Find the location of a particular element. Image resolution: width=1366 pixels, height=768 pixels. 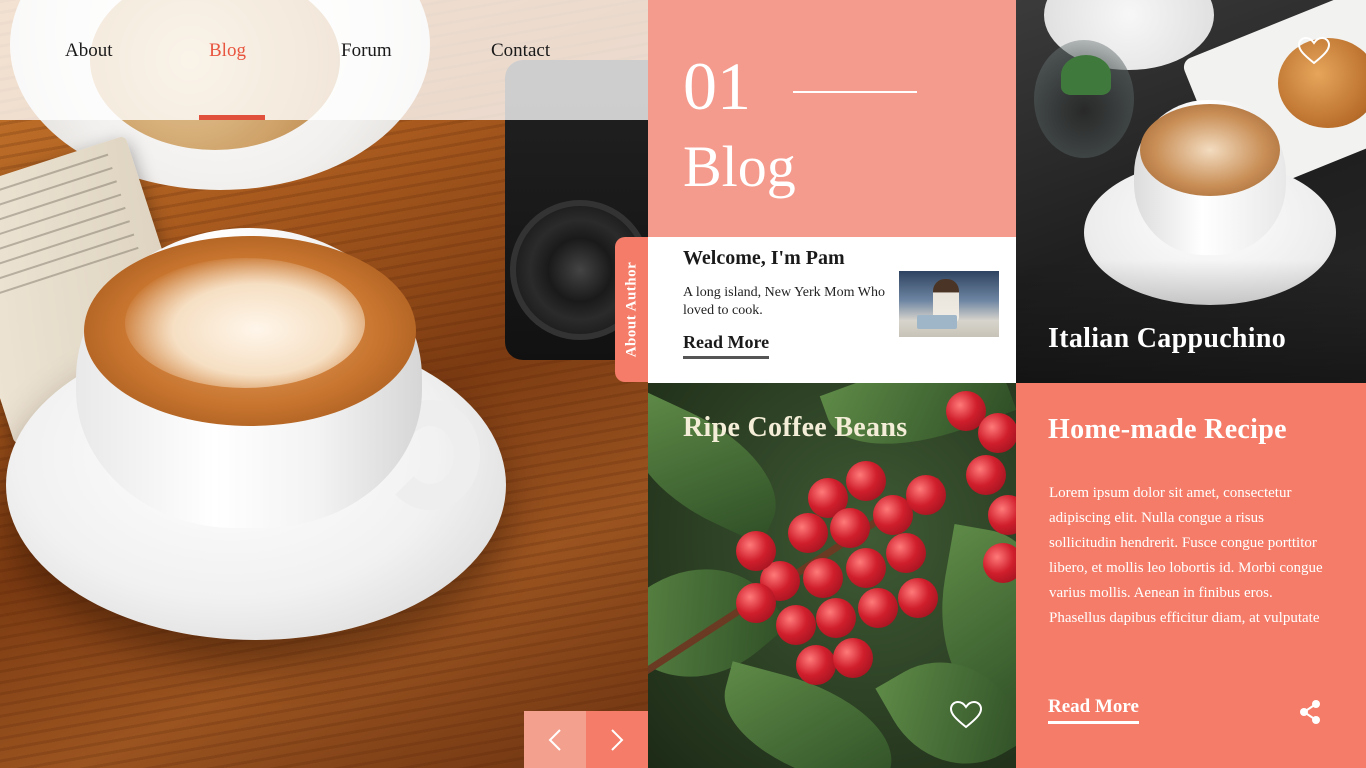

share-icon is located at coordinates (1310, 712).